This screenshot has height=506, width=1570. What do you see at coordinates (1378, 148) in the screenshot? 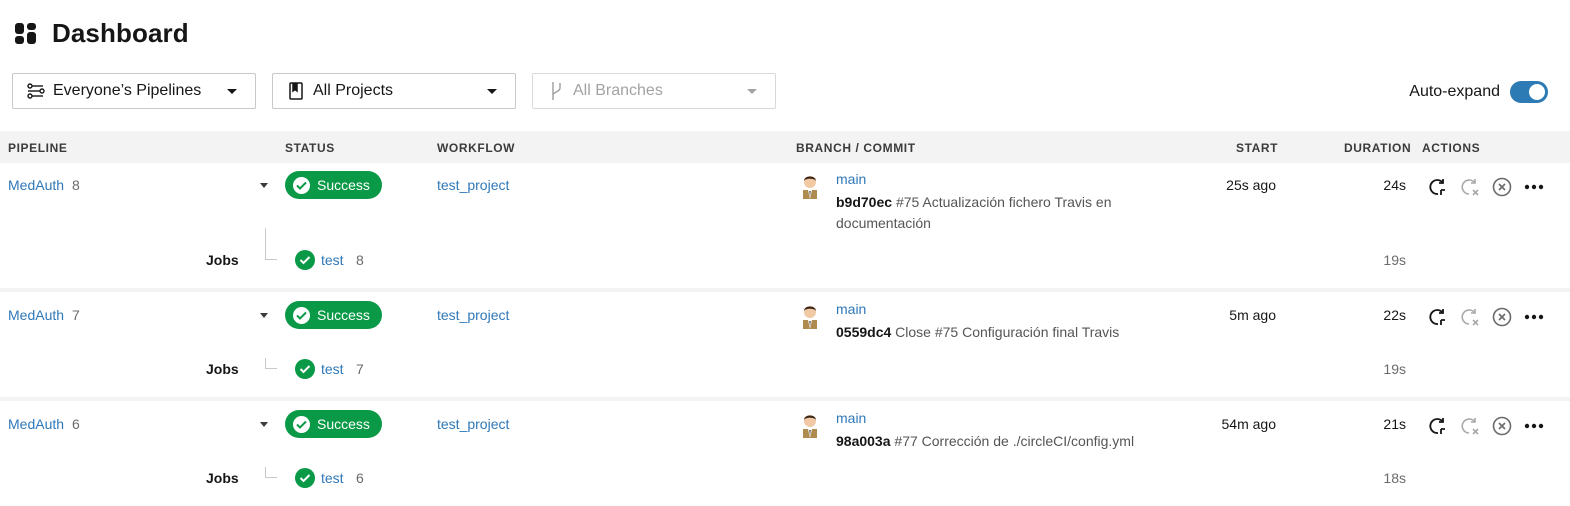
I see `col-duration: DURATION` at bounding box center [1378, 148].